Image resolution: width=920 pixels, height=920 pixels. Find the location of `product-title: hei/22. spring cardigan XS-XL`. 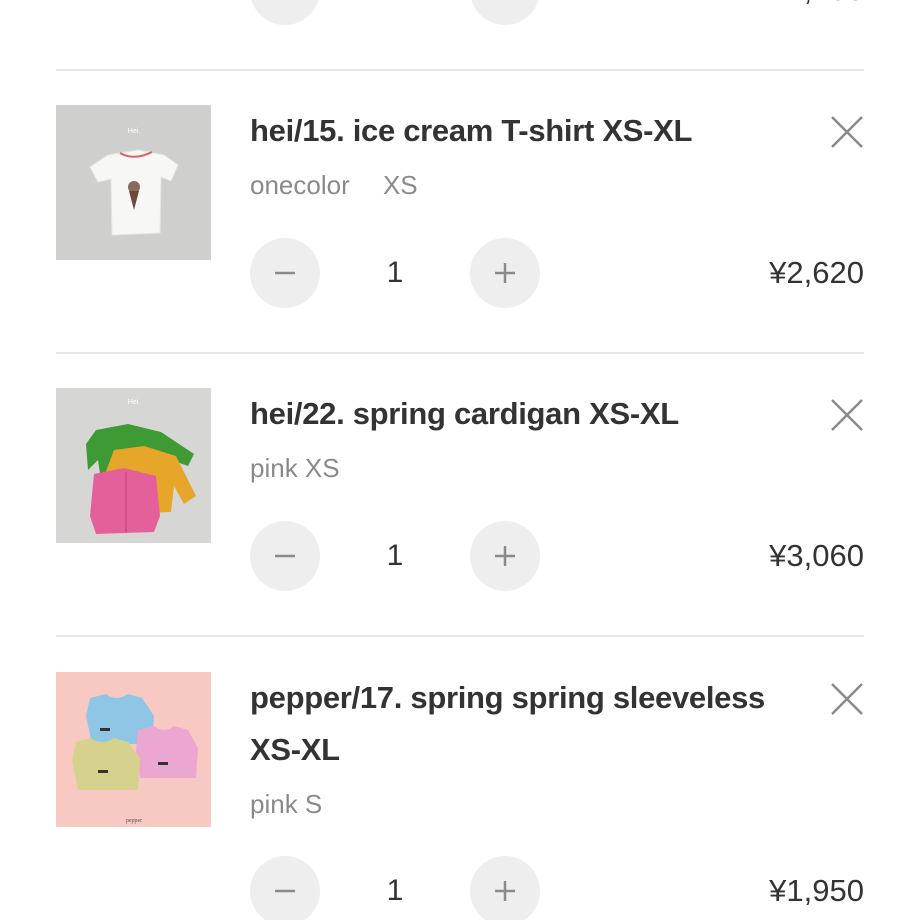

product-title: hei/22. spring cardigan XS-XL is located at coordinates (520, 414).